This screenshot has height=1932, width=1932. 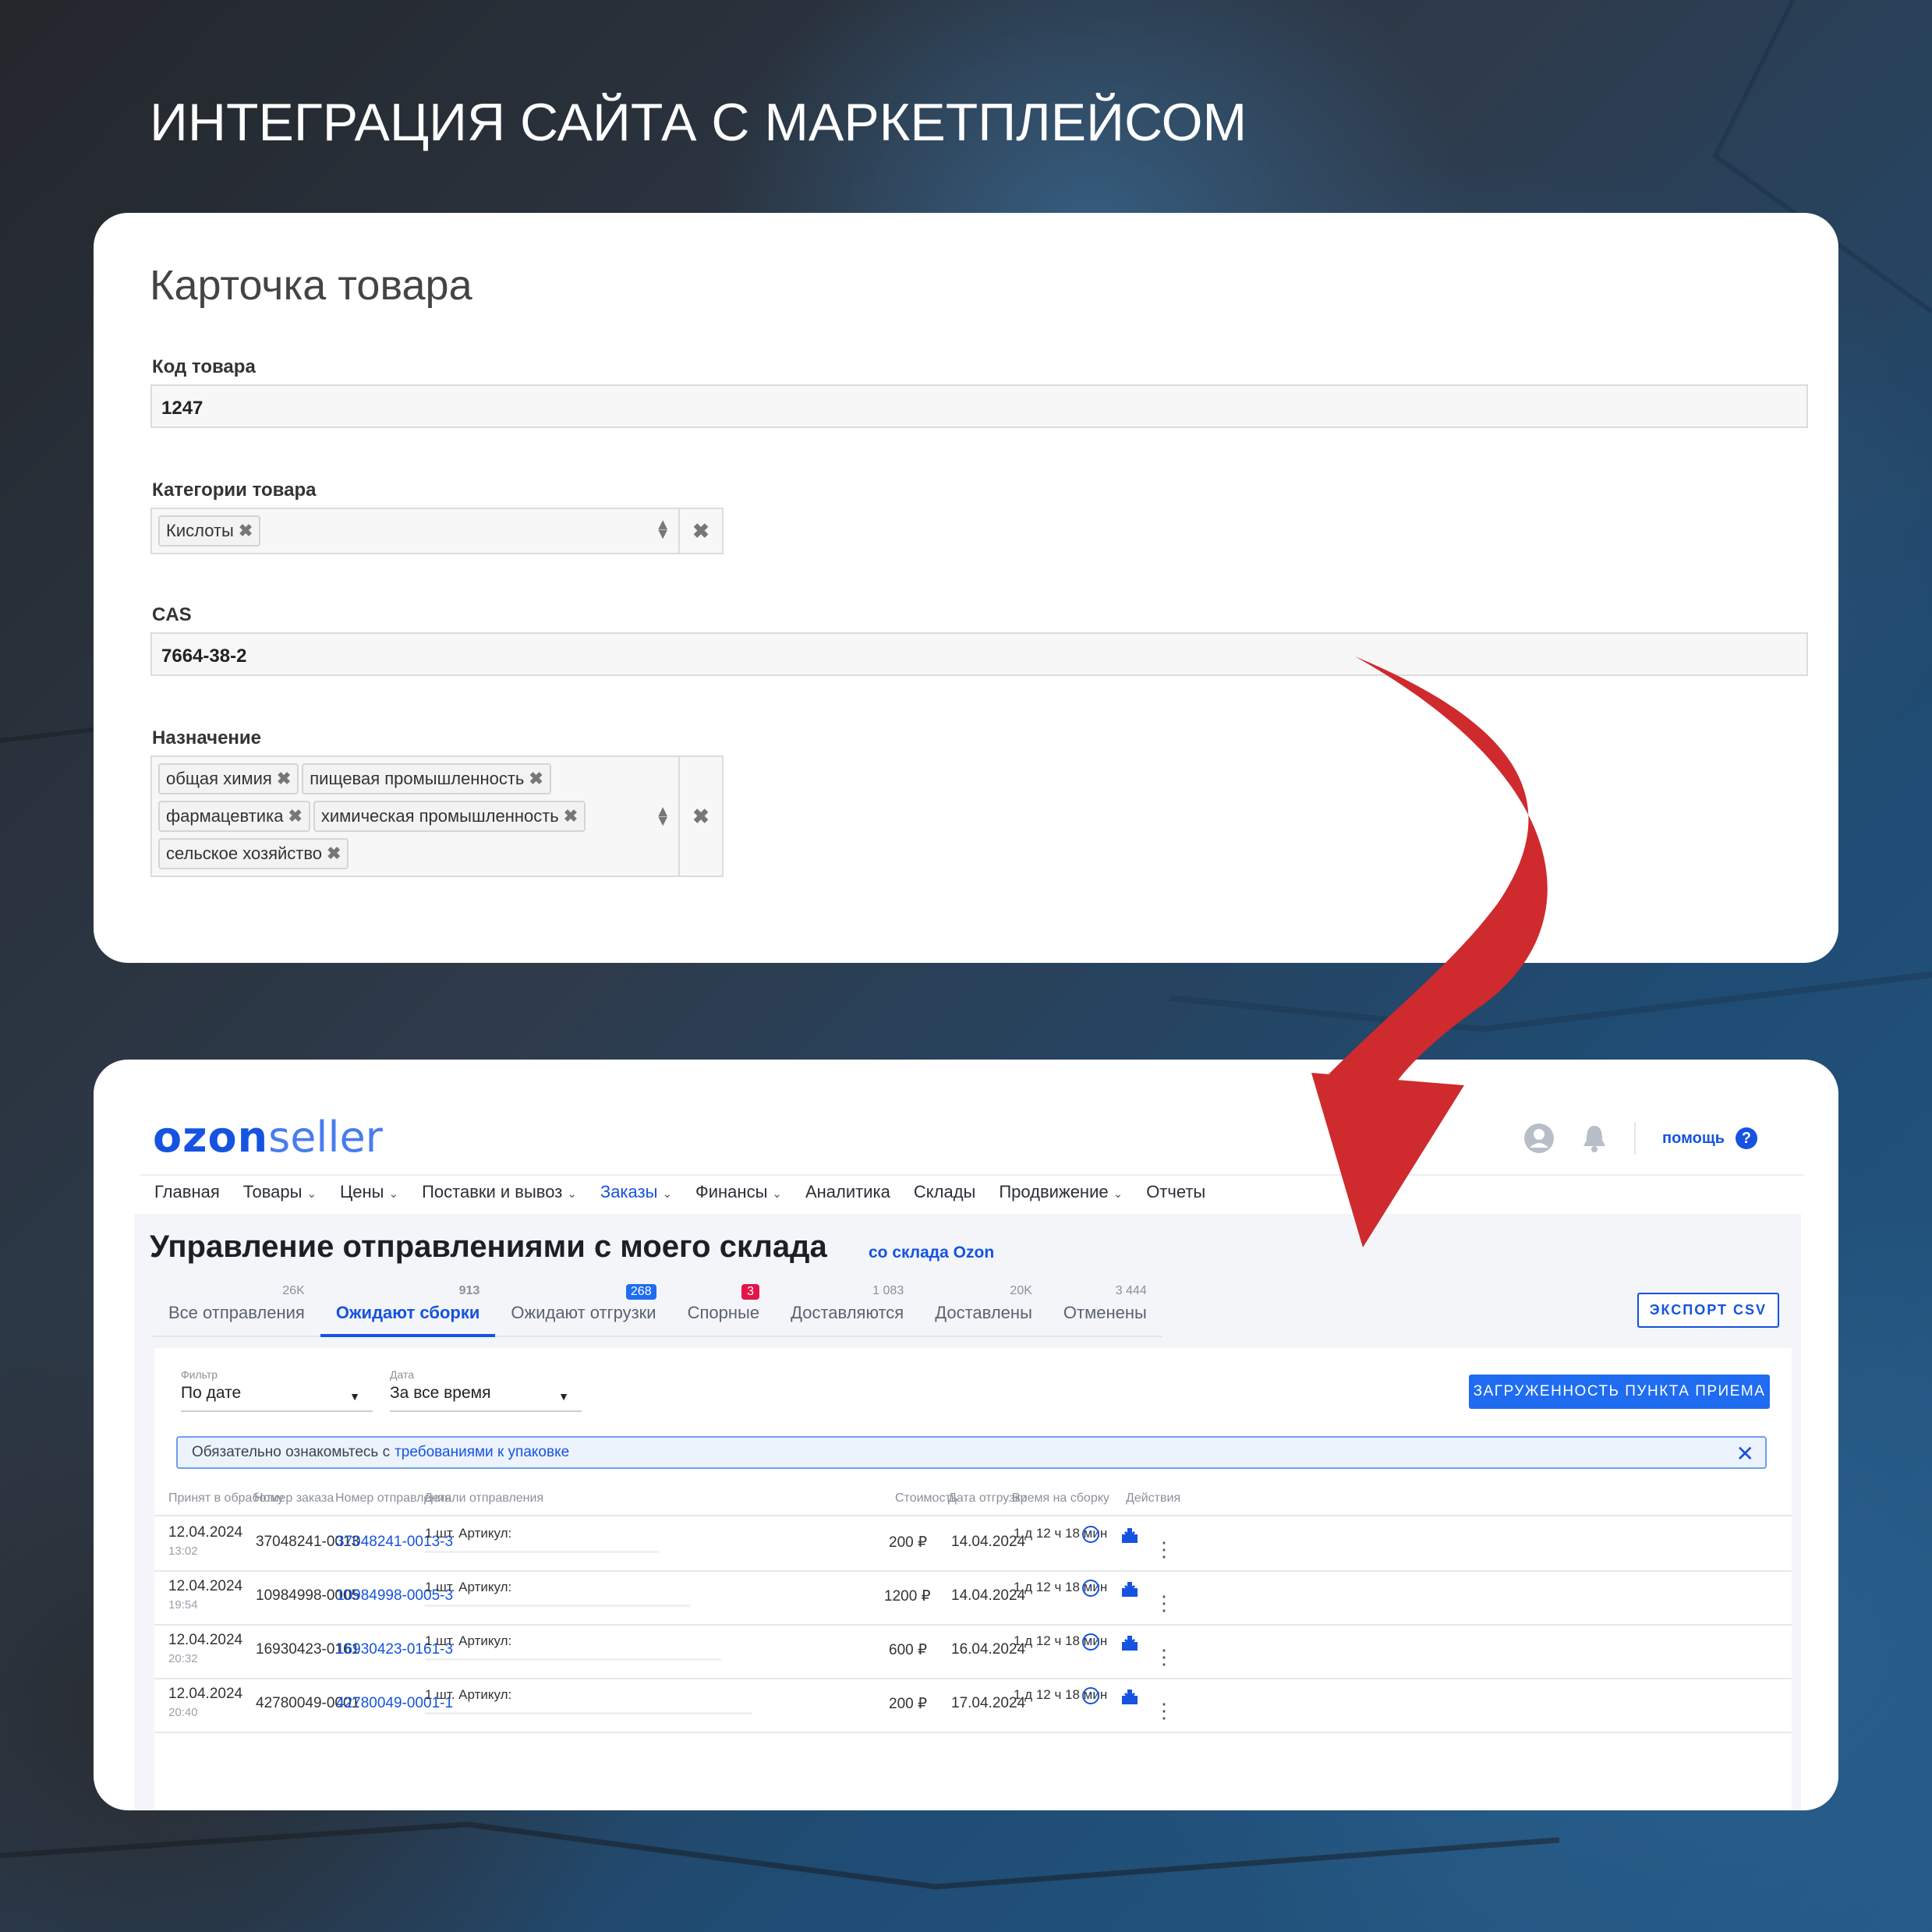 I want to click on help-link: помощь, so click(x=1693, y=1139).